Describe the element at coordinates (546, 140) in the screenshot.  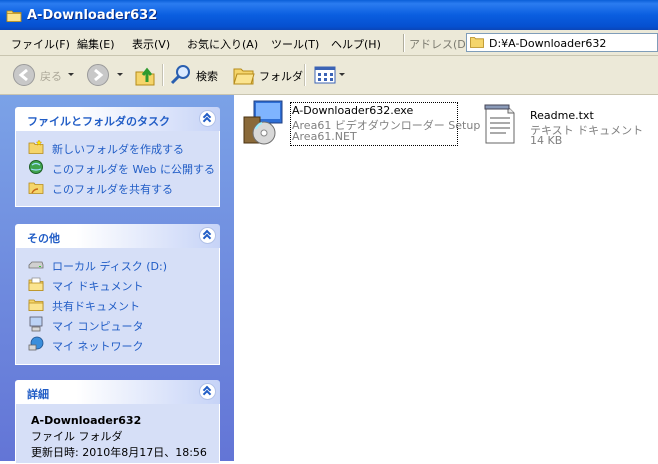
I see `file-size: 14 KB` at that location.